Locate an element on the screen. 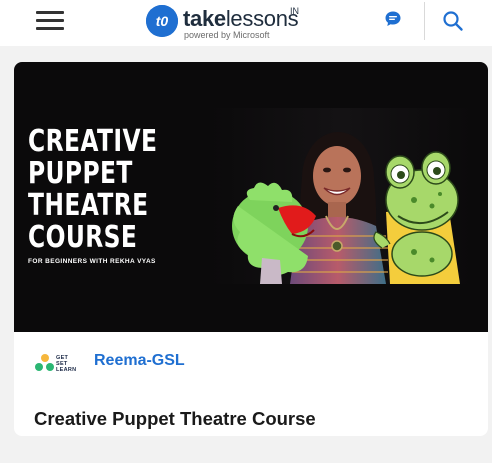 The image size is (492, 463). banner-title-line: THEATRE is located at coordinates (88, 205).